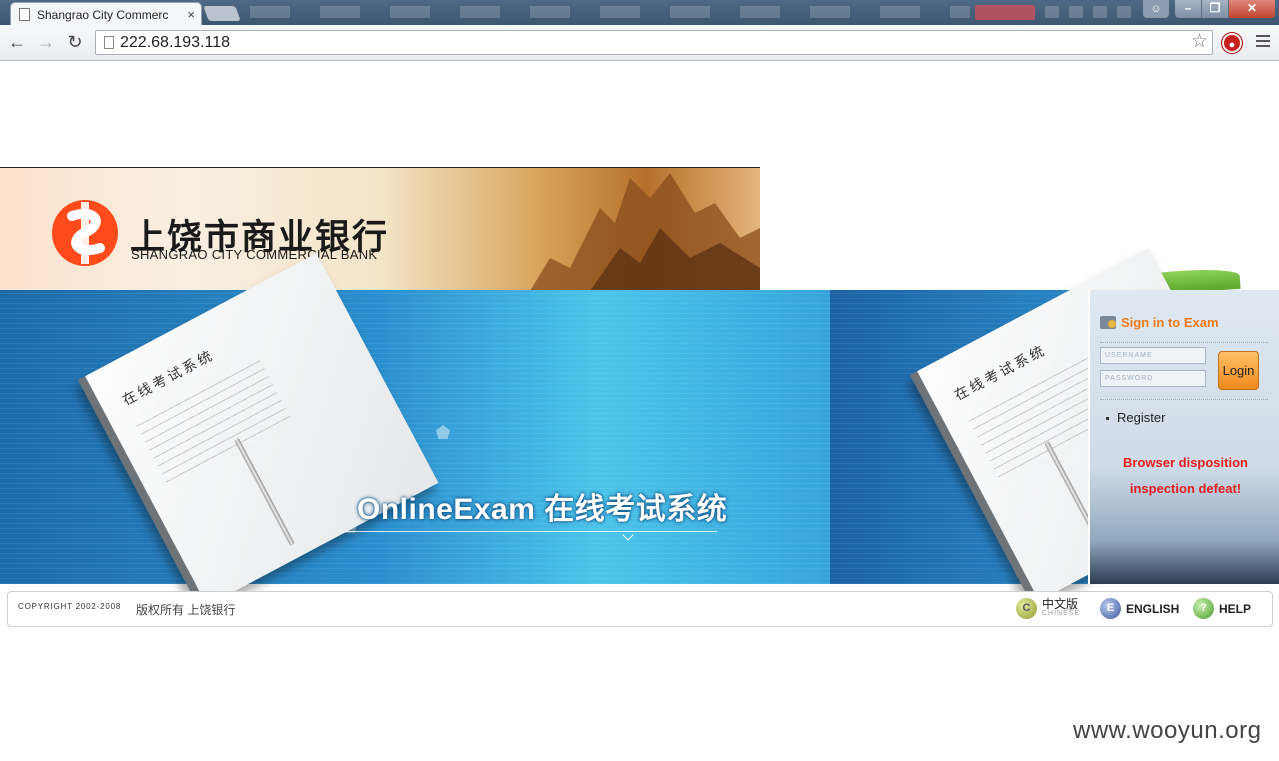  What do you see at coordinates (1252, 9) in the screenshot?
I see `window-close-button: ✕` at bounding box center [1252, 9].